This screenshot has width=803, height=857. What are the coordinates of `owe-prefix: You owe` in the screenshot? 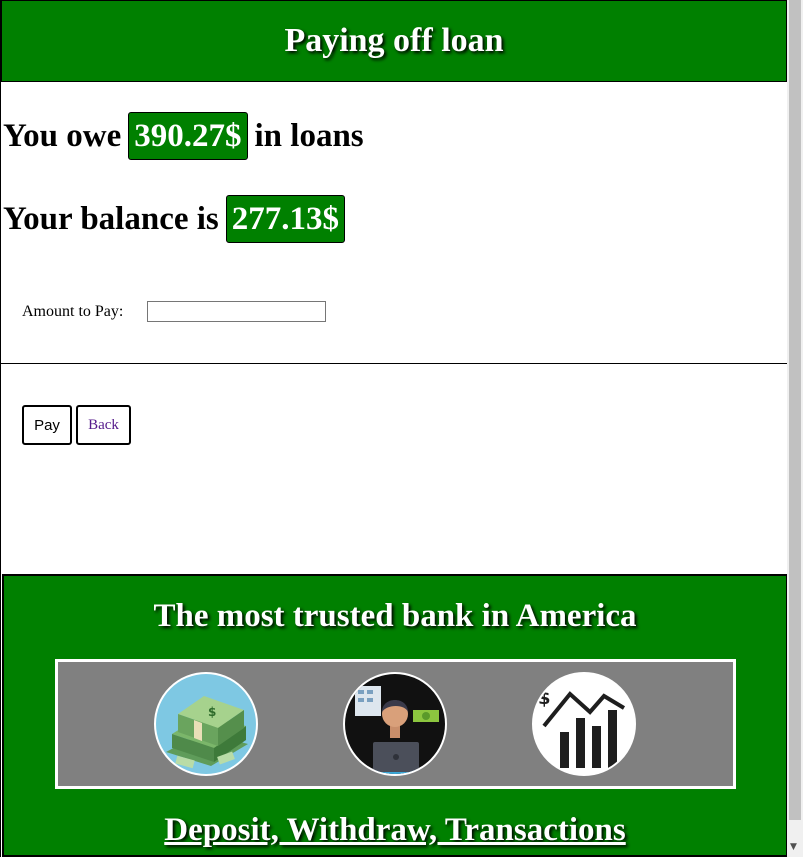 It's located at (62, 135).